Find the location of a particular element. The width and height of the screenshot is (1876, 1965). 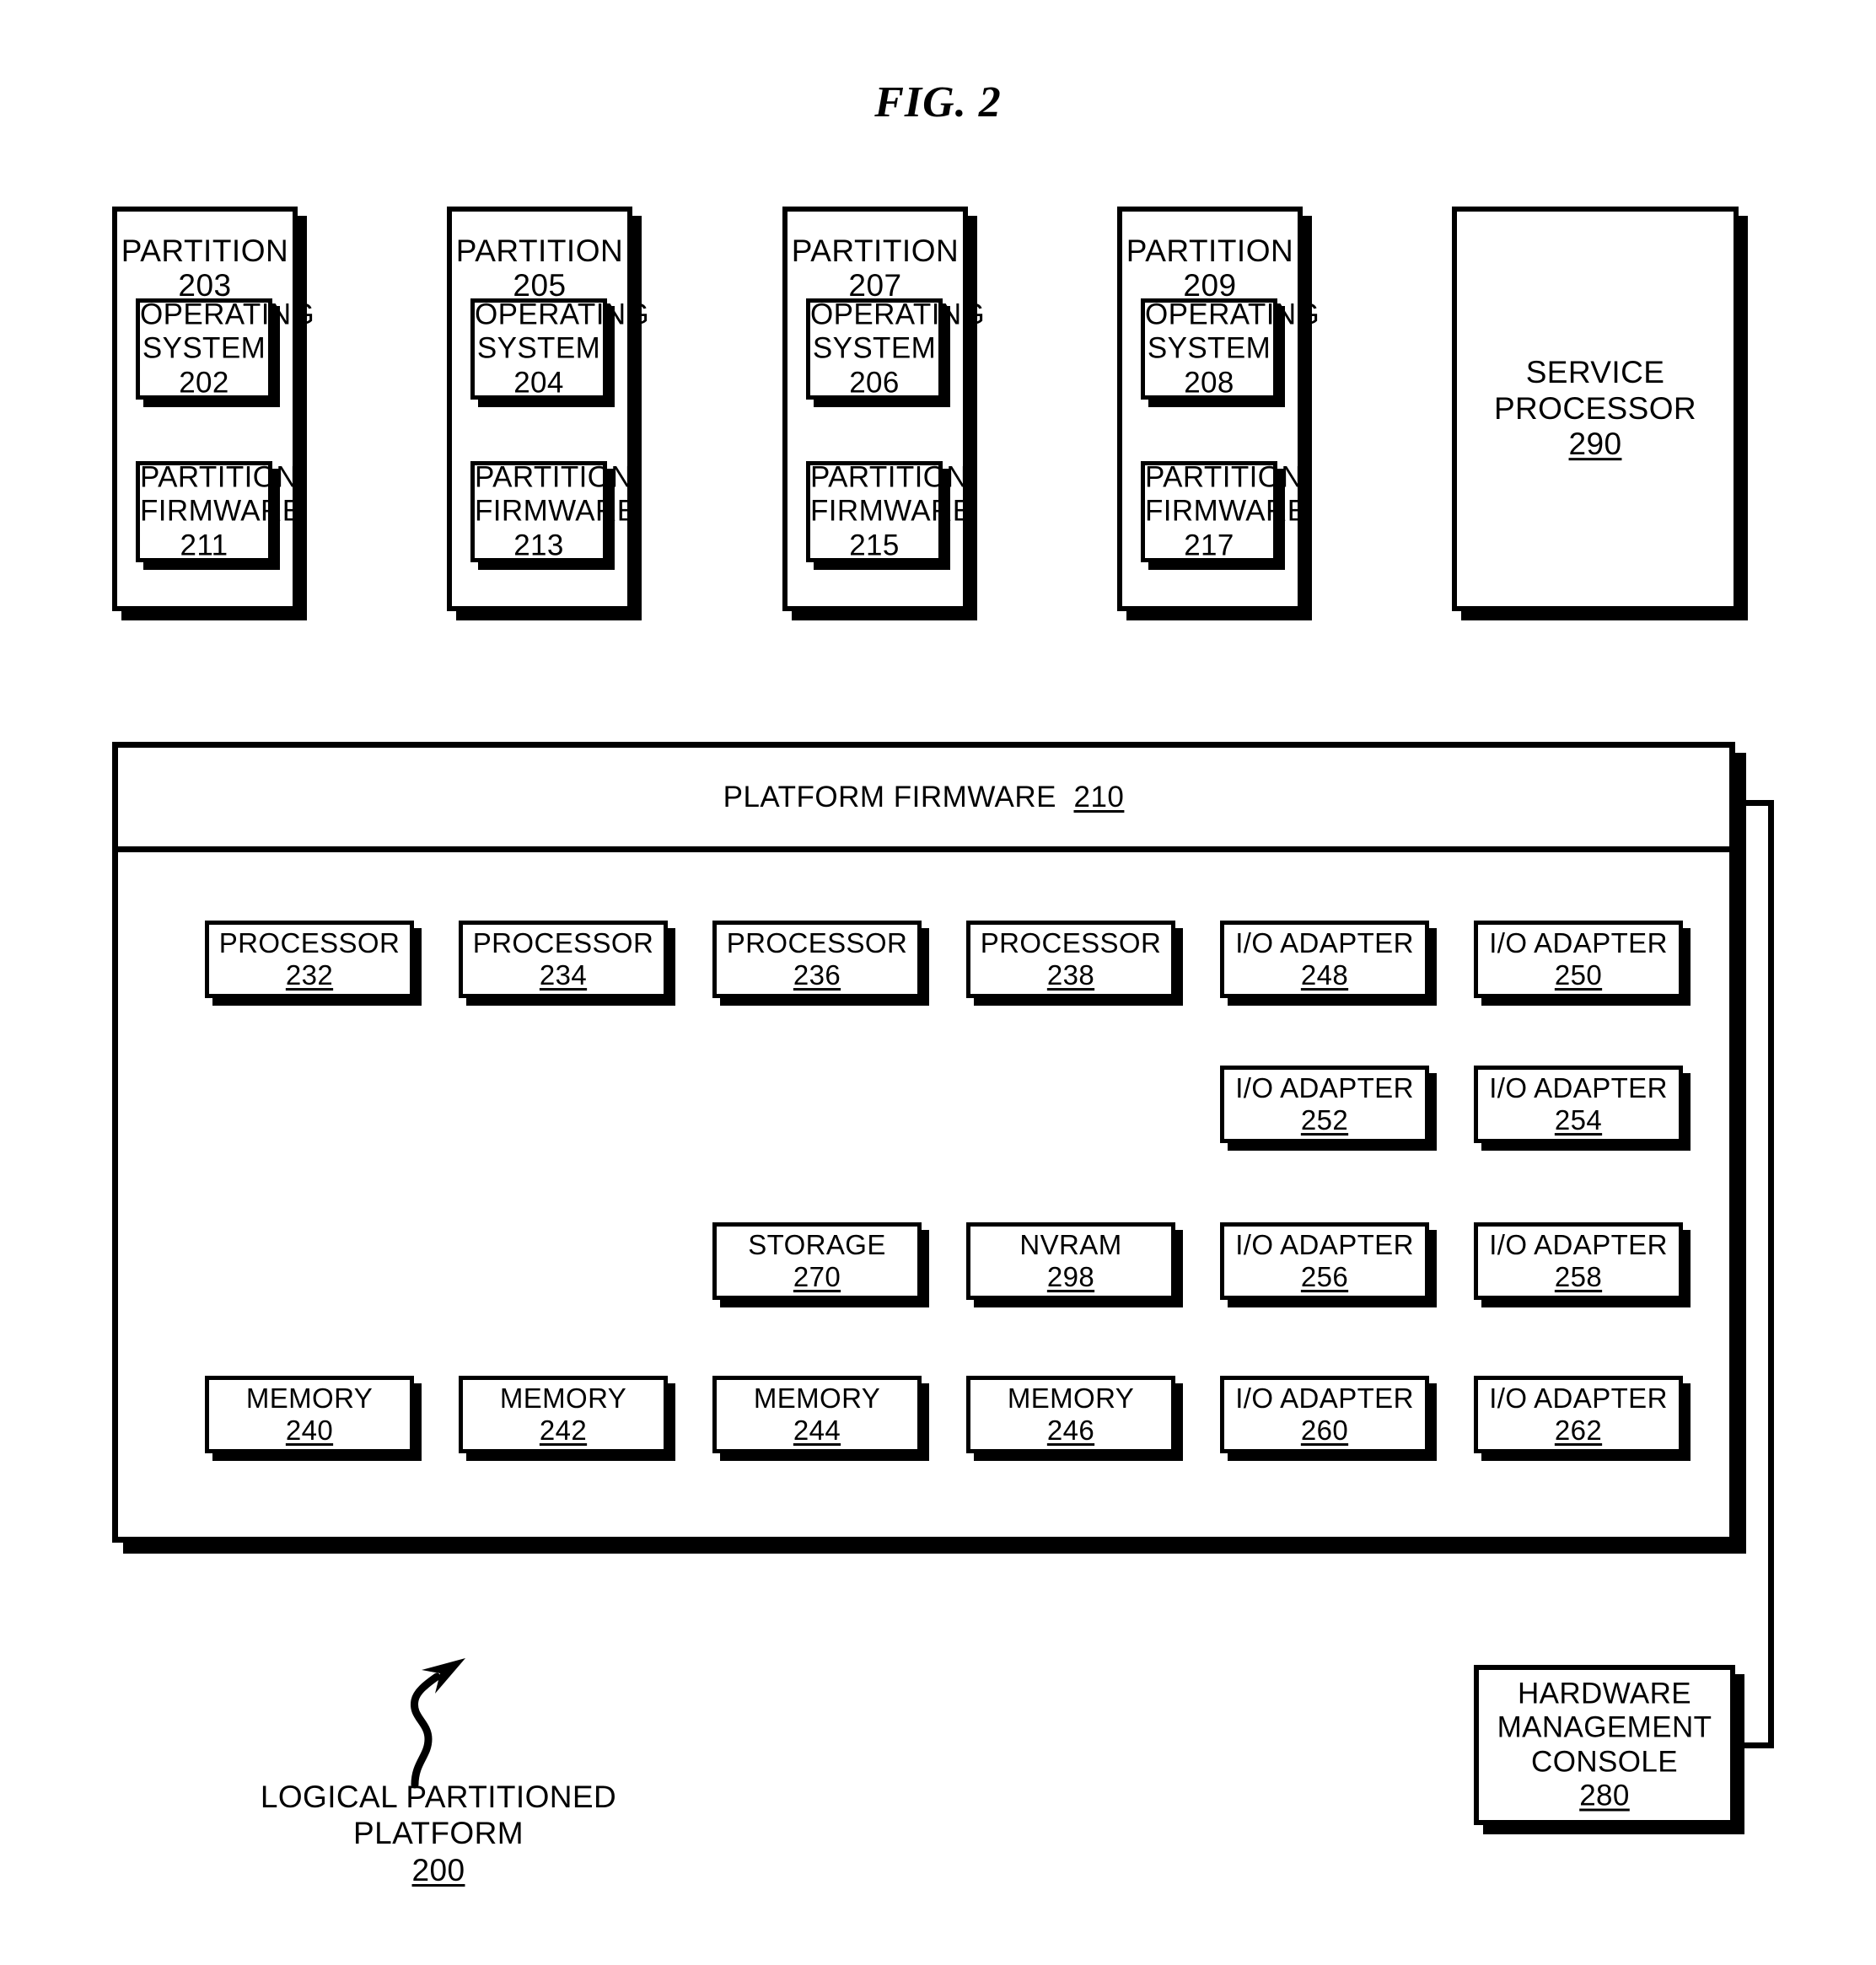

resource-label: PROCESSOR 236 is located at coordinates (817, 959).